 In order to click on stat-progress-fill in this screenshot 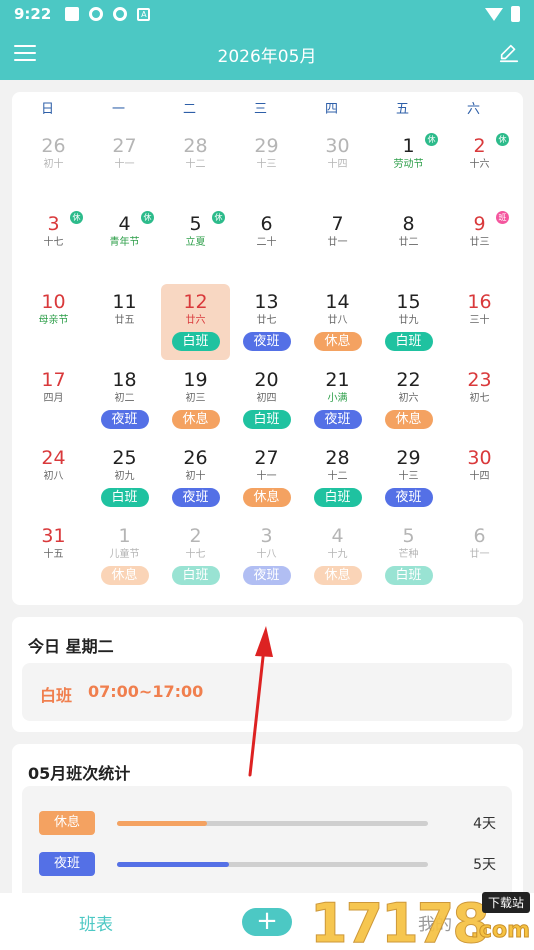, I will do `click(162, 823)`.